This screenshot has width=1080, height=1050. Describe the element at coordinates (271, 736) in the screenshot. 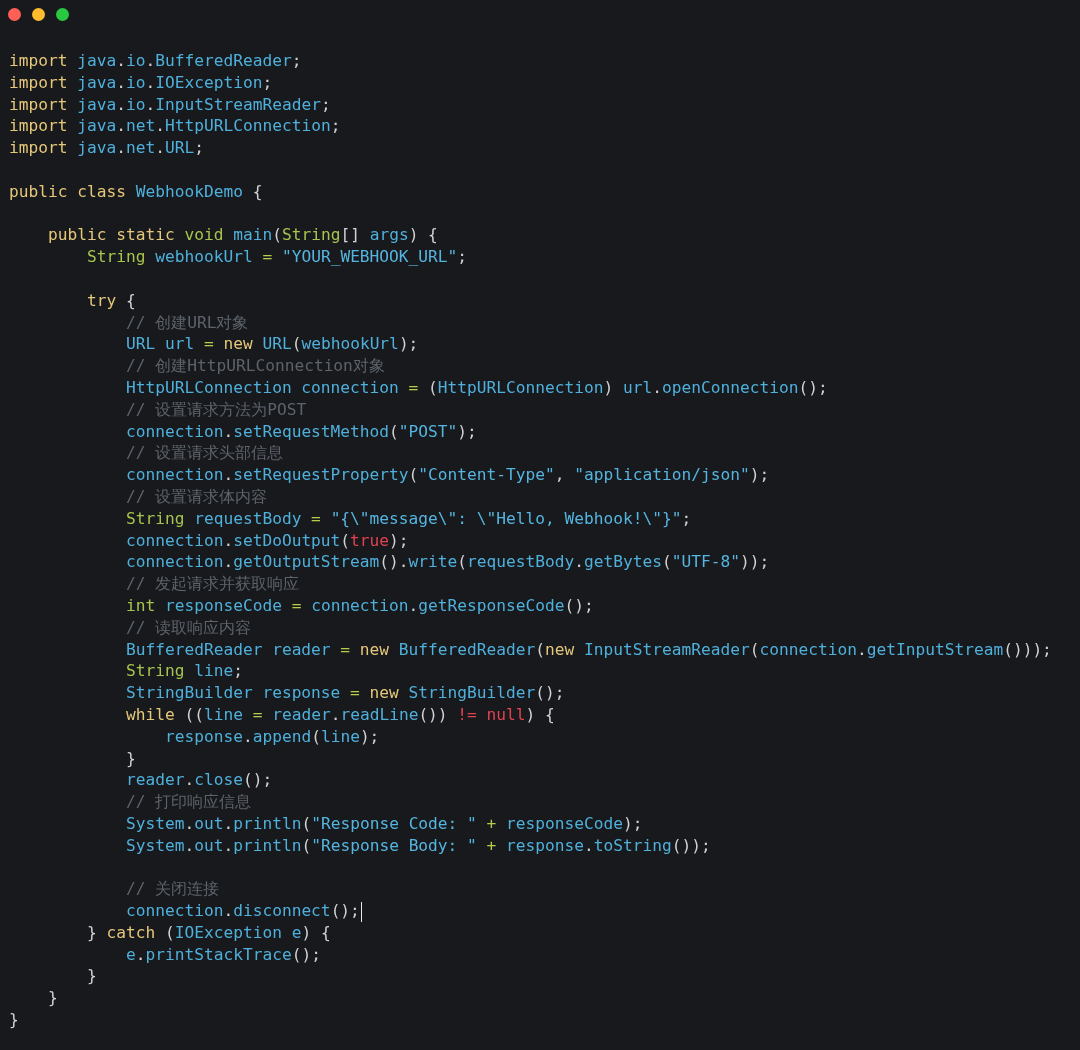

I see `code-line: response.append(line);` at that location.